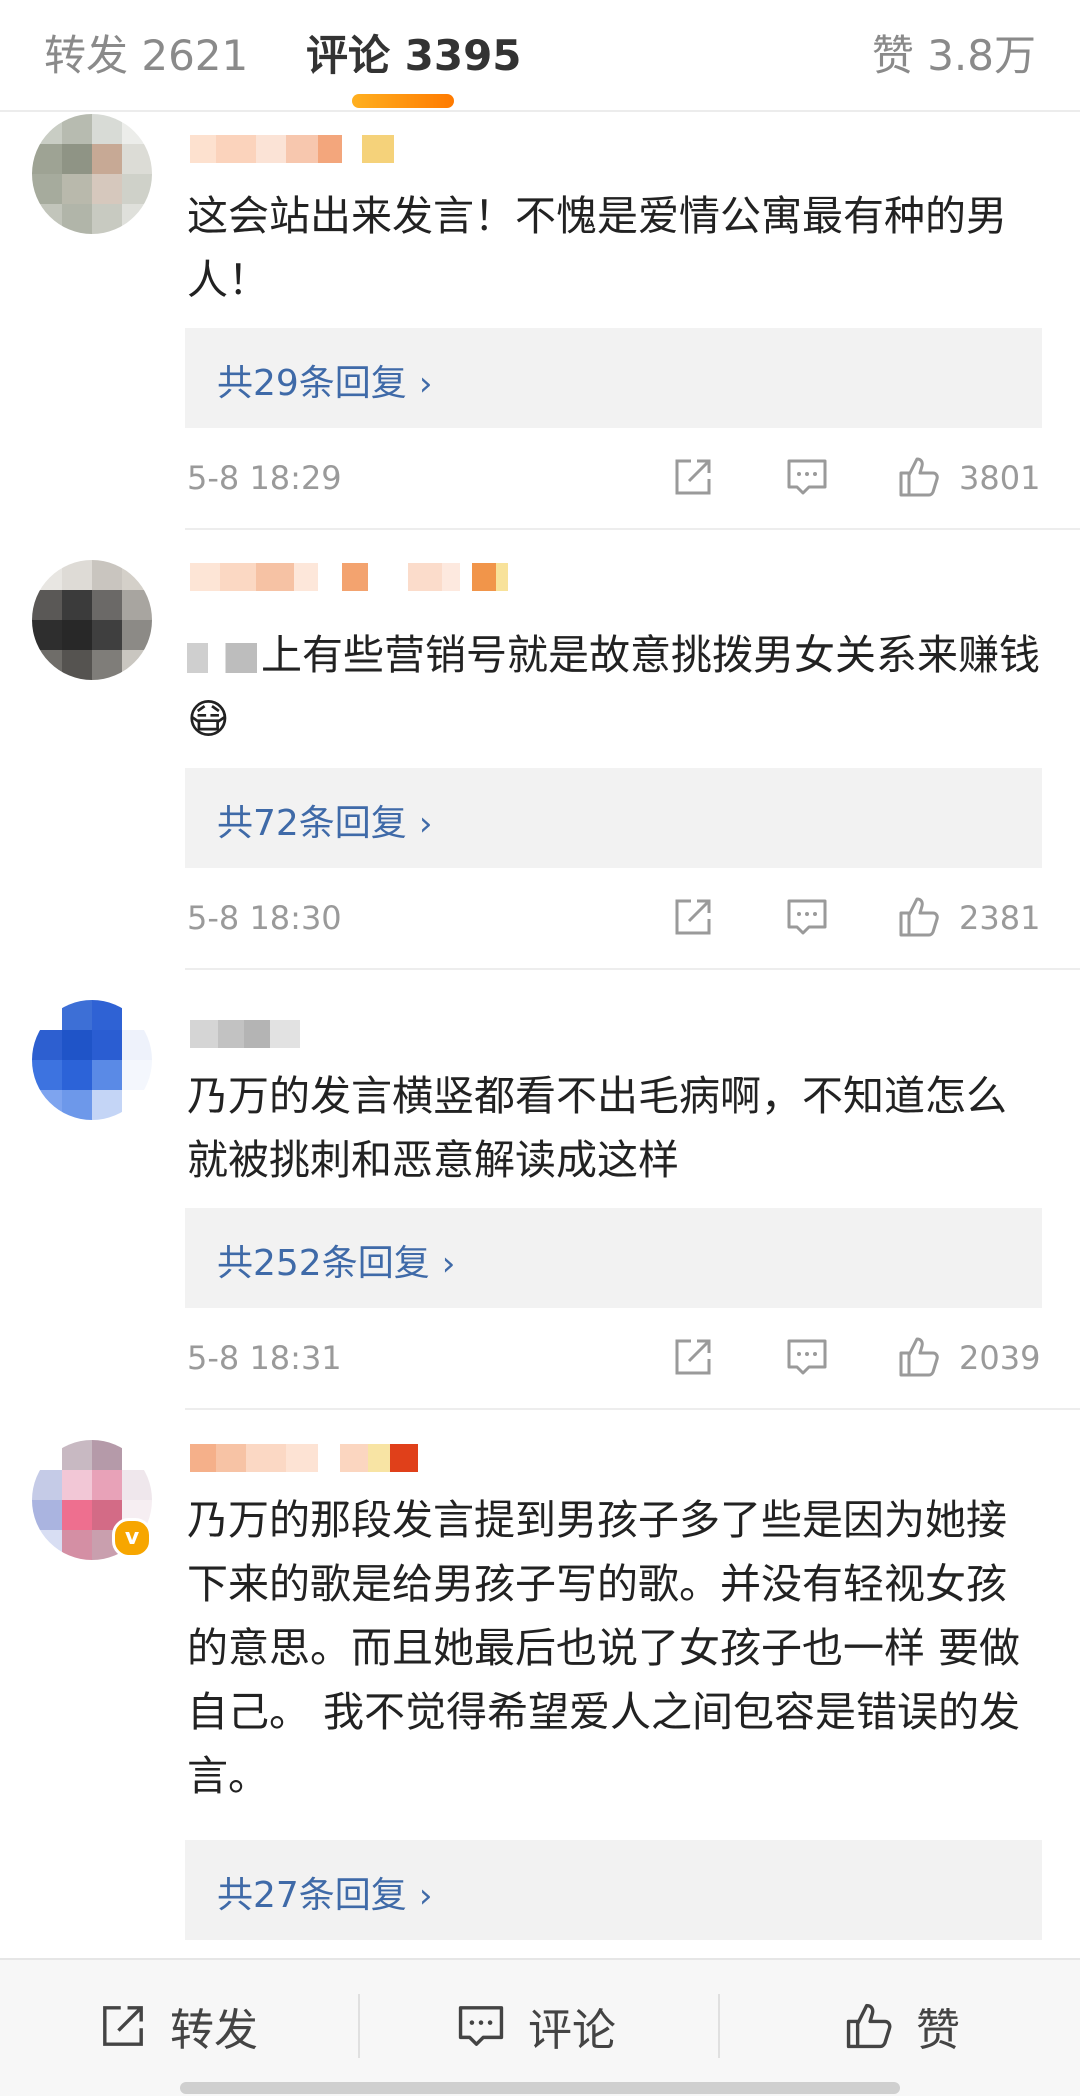 This screenshot has width=1080, height=2096. I want to click on tab-comment: 评论 3395, so click(414, 52).